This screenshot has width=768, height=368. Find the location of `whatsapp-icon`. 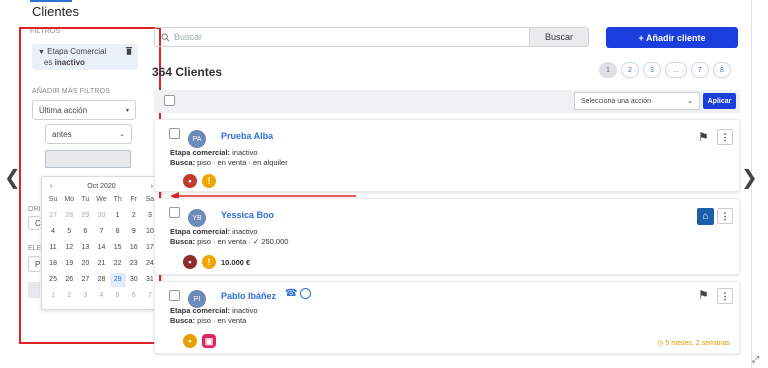

whatsapp-icon is located at coordinates (305, 293).